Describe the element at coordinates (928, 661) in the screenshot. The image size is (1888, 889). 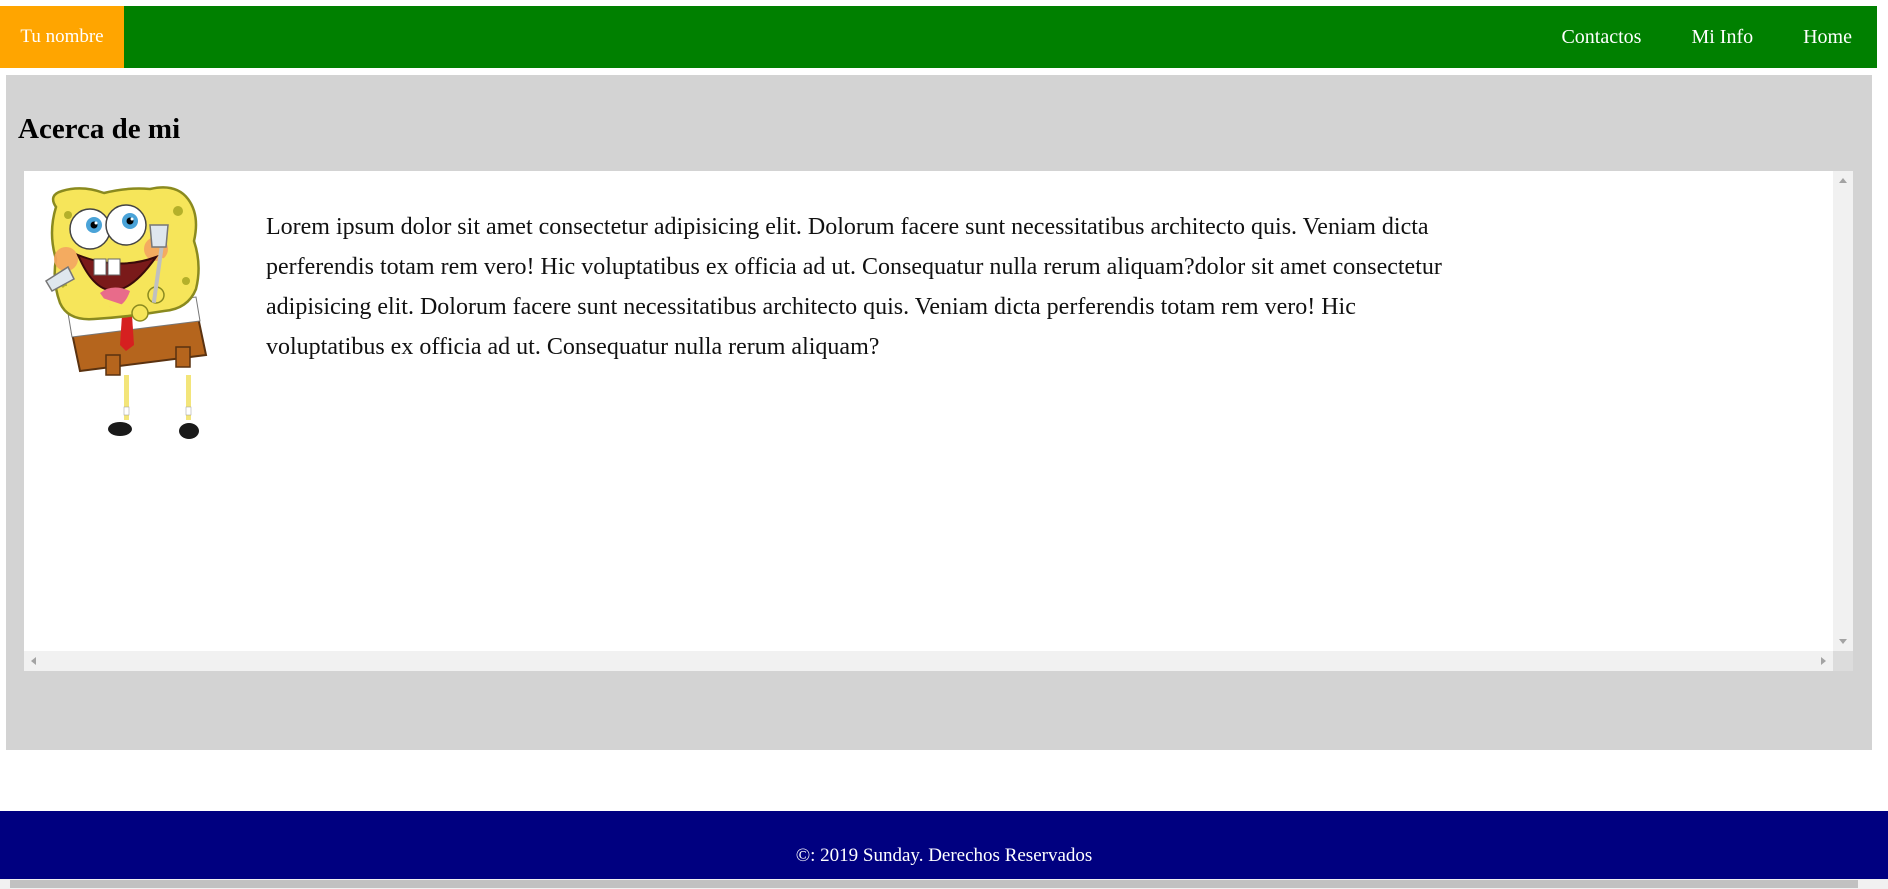
I see `horizontal-scrollbar` at that location.